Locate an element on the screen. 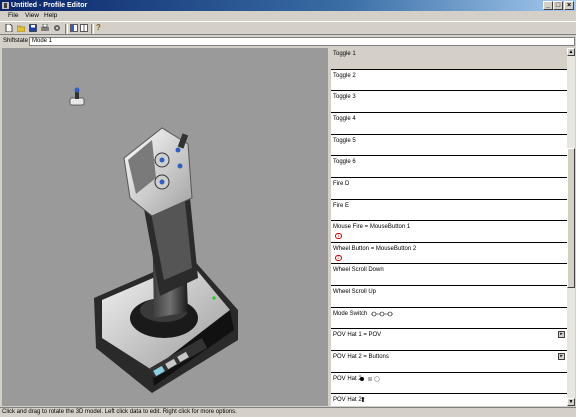 The image size is (576, 417). arrow-up-icon: ⬆ is located at coordinates (363, 400).